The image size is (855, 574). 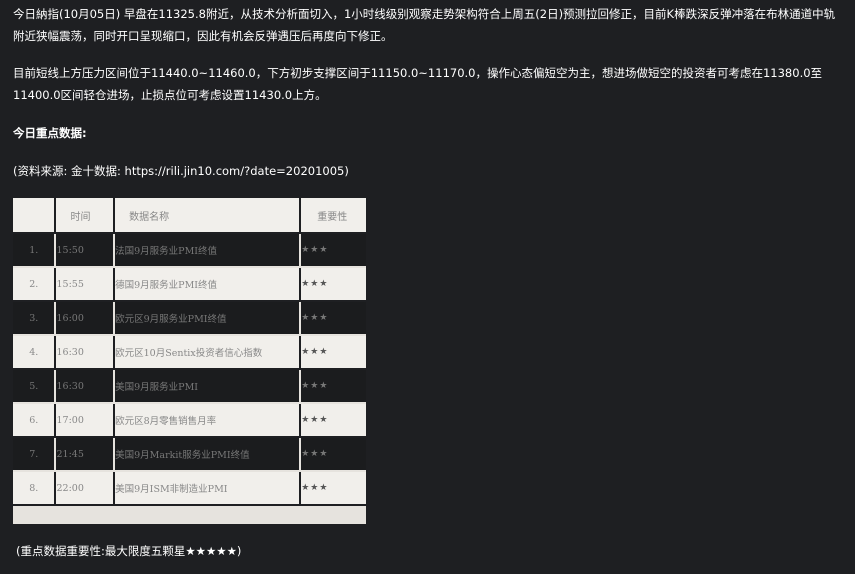 I want to click on table-row: 4. 16:30 欧元区10月Sentix投资者信心指数 ★★★, so click(x=189, y=353).